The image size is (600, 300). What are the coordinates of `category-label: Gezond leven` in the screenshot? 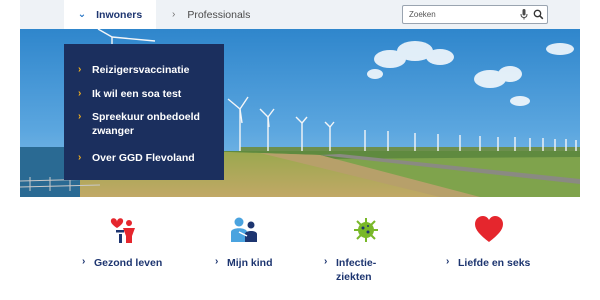 It's located at (128, 263).